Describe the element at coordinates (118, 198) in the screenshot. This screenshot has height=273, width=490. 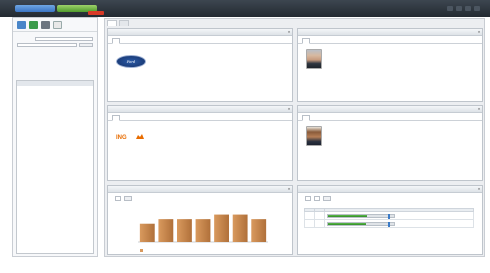
I see `period-dropdown` at that location.